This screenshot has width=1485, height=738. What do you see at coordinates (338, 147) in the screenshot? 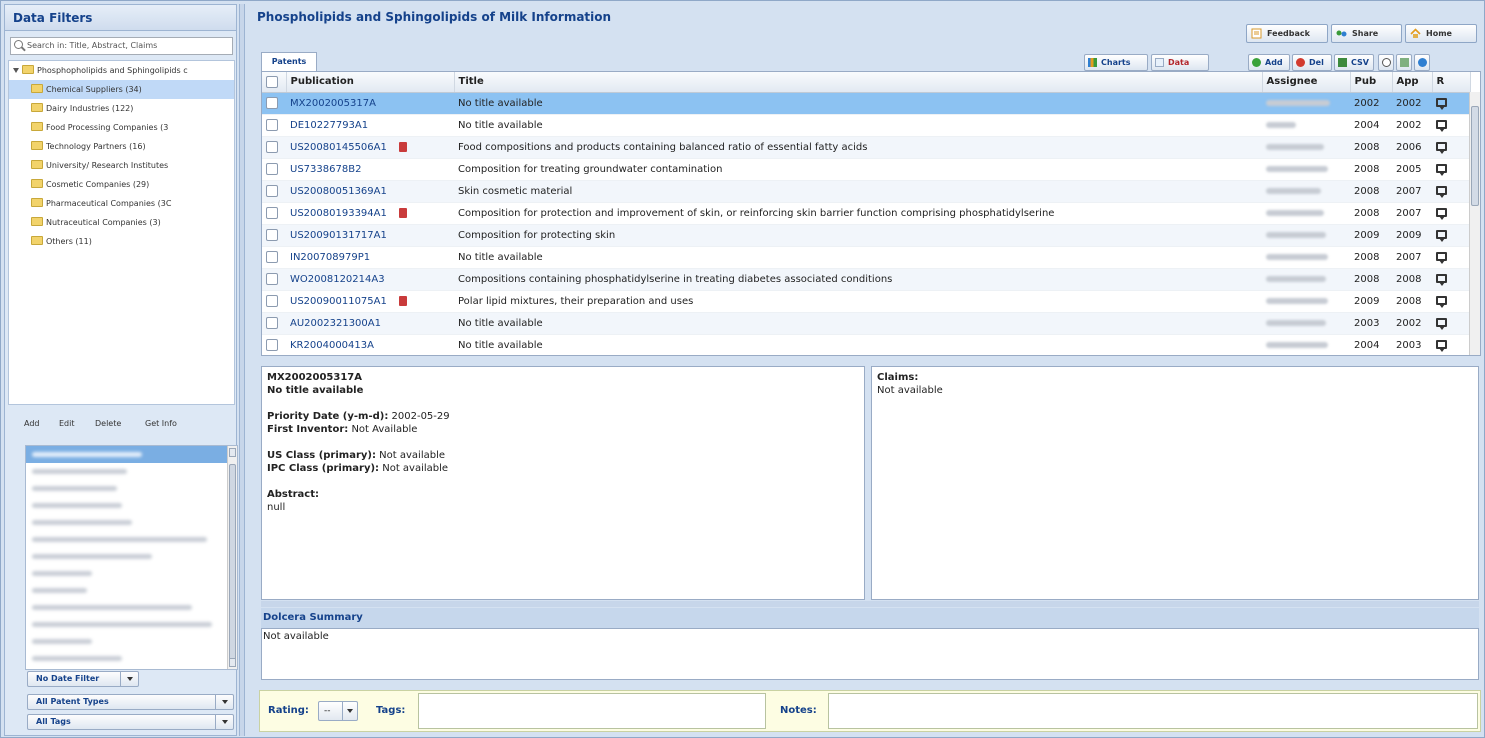
I see `publication-link: US20080145506A1` at bounding box center [338, 147].